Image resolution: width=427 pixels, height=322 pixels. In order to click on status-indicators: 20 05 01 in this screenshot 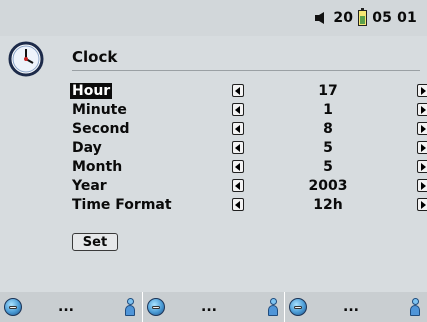, I will do `click(365, 17)`.